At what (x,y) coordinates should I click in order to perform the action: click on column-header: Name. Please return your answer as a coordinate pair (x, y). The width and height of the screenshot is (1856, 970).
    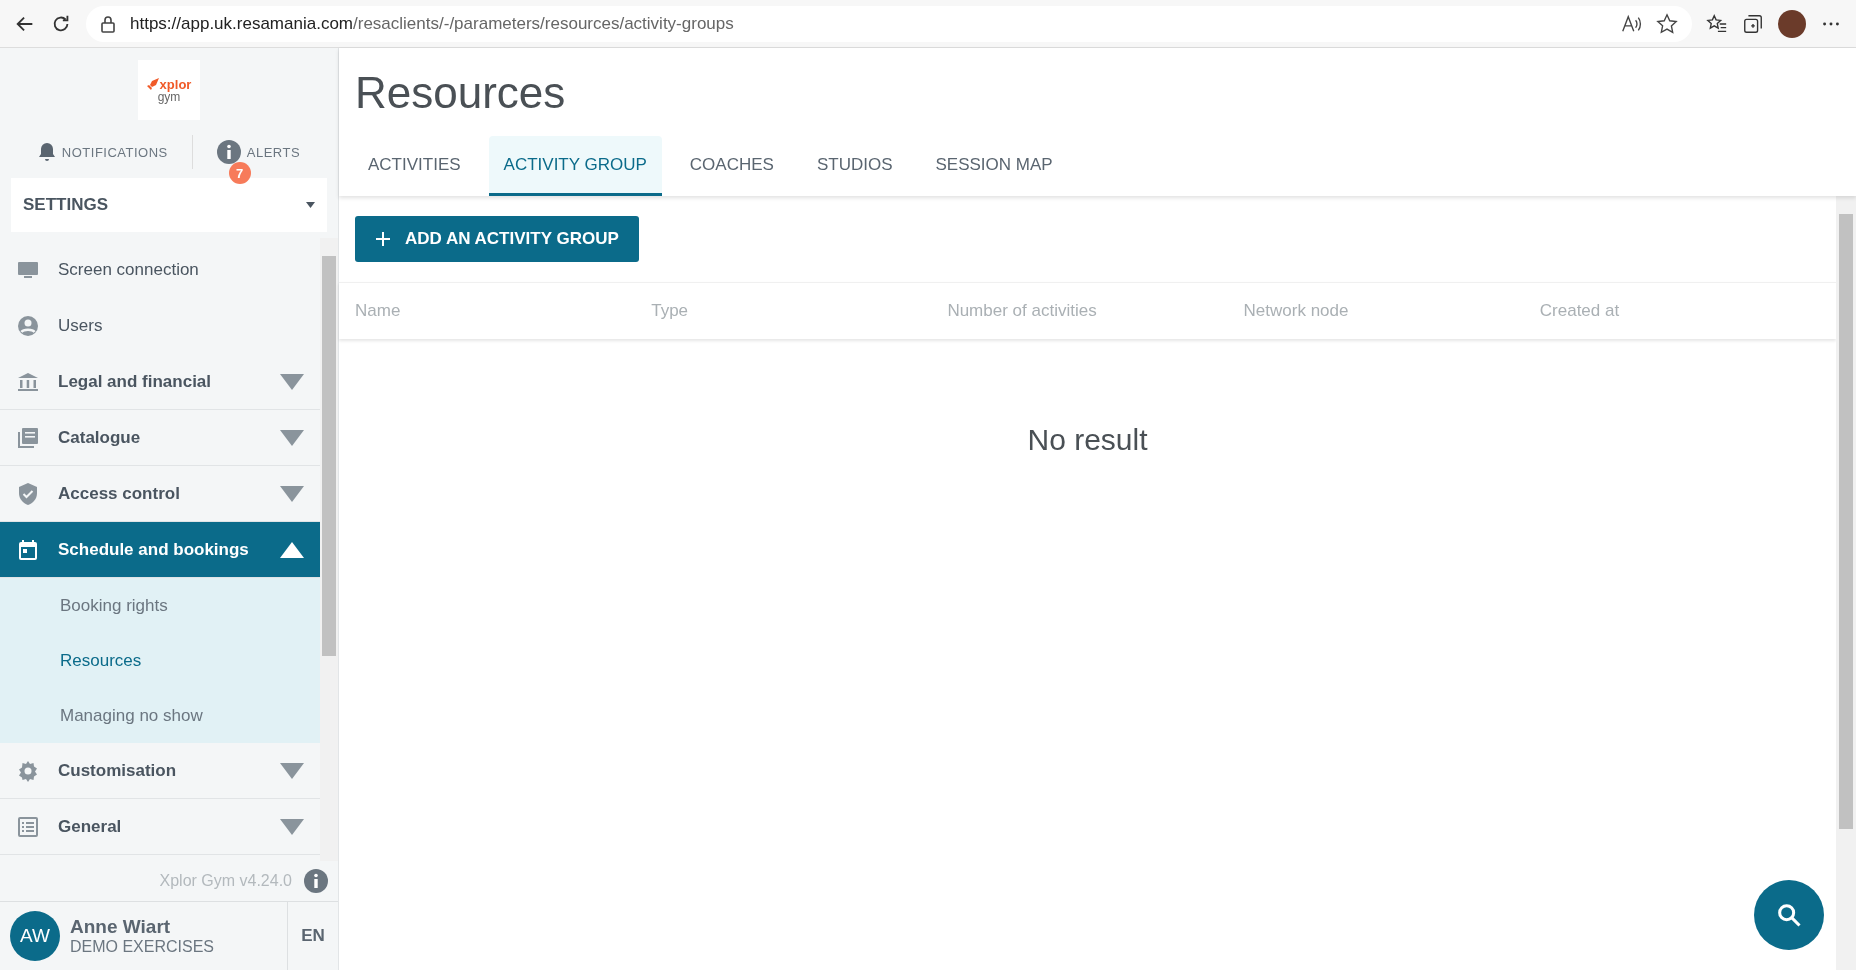
    Looking at the image, I should click on (378, 311).